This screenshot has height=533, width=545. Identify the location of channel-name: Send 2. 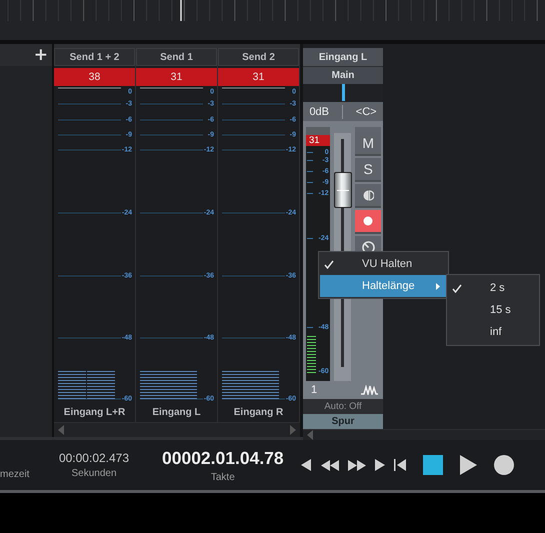
(258, 57).